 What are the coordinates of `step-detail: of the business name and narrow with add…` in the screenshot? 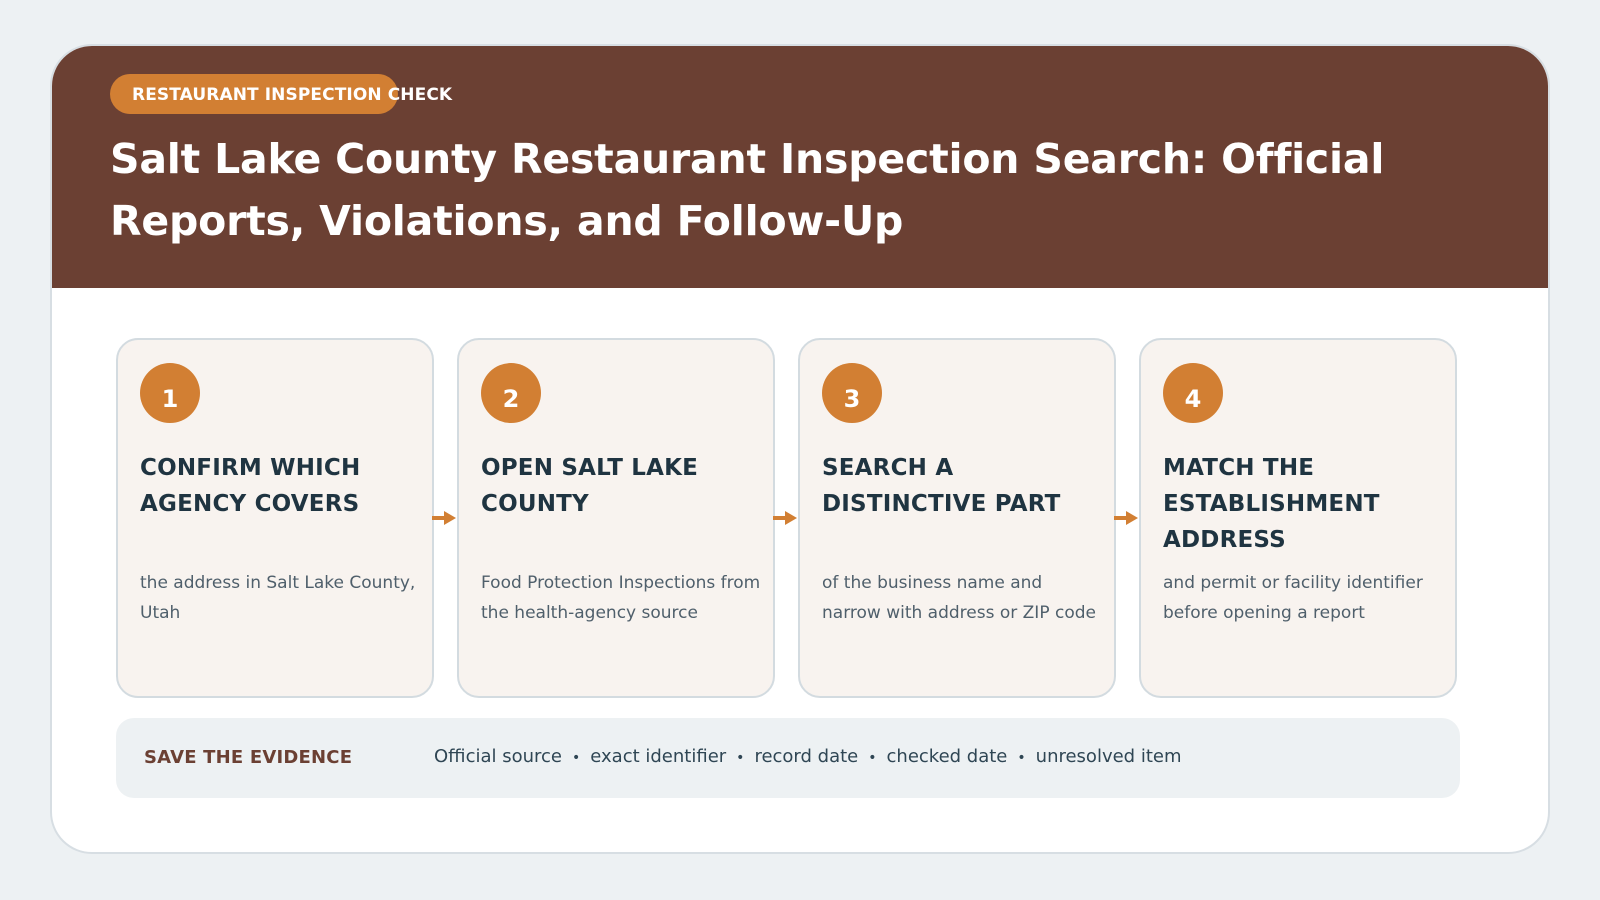 It's located at (959, 598).